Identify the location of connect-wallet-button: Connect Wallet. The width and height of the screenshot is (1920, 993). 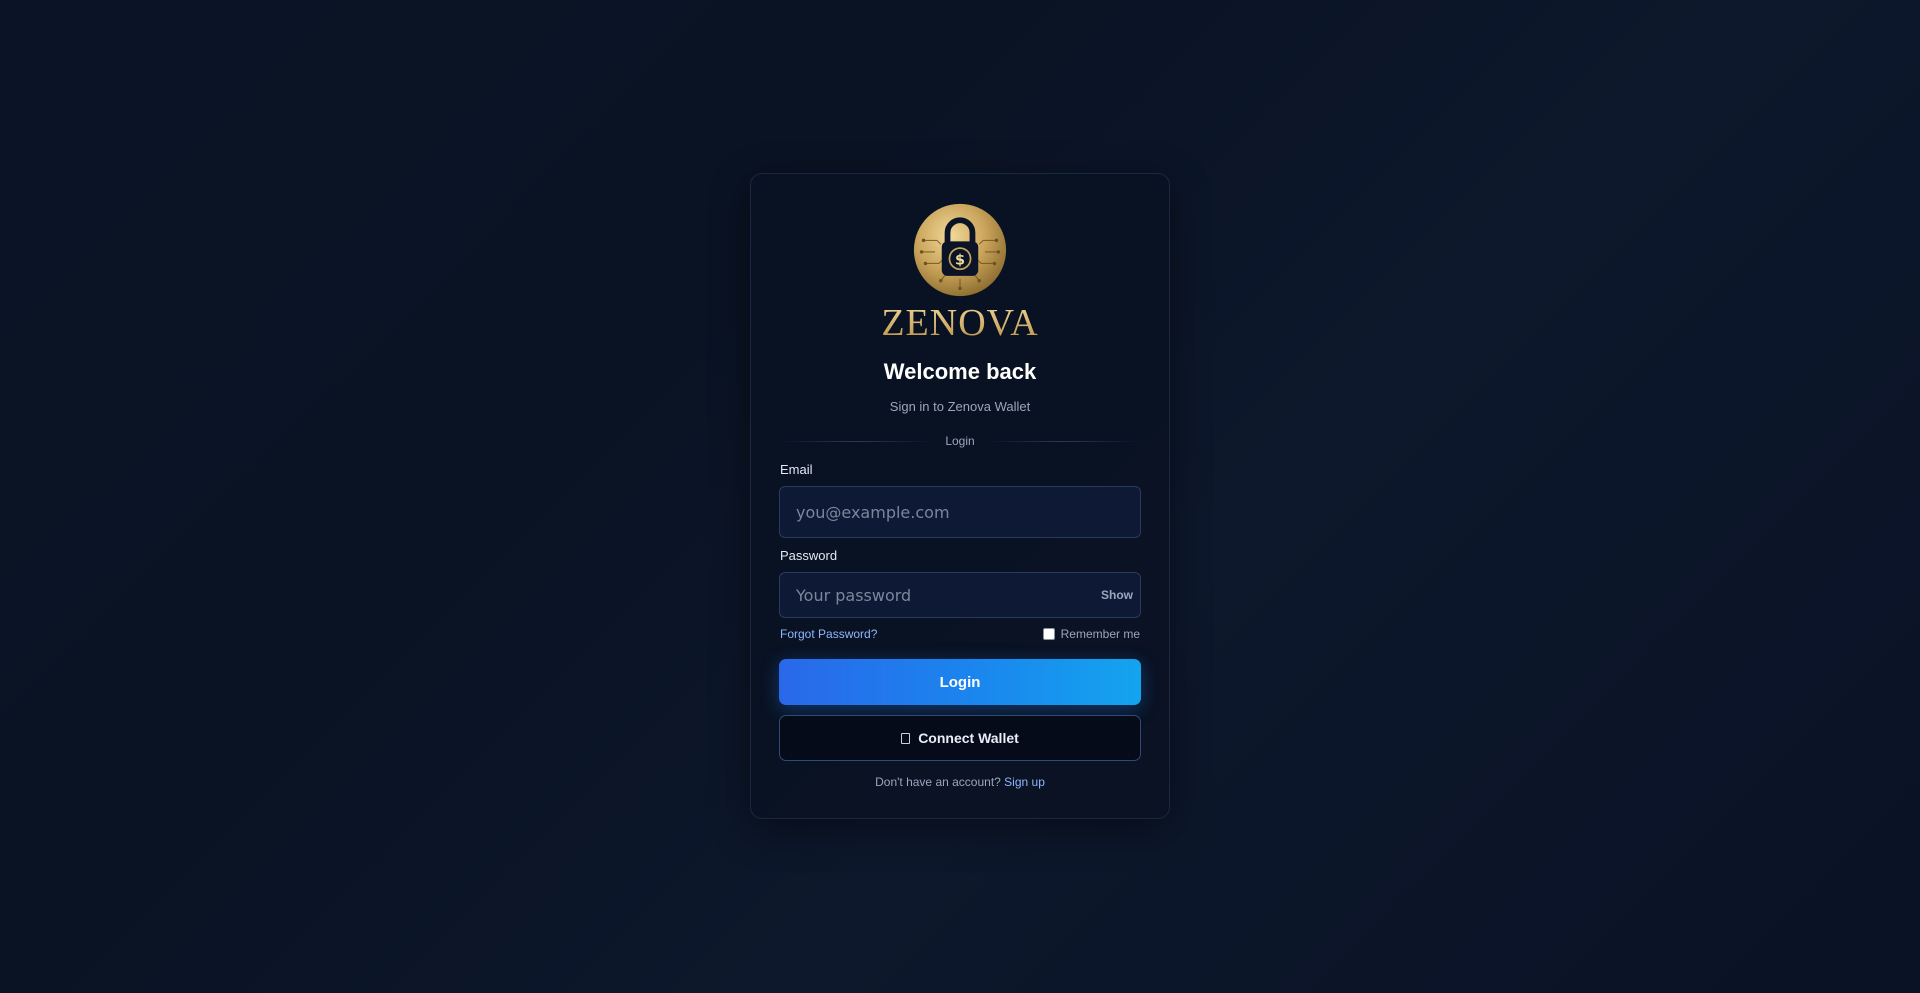
(960, 738).